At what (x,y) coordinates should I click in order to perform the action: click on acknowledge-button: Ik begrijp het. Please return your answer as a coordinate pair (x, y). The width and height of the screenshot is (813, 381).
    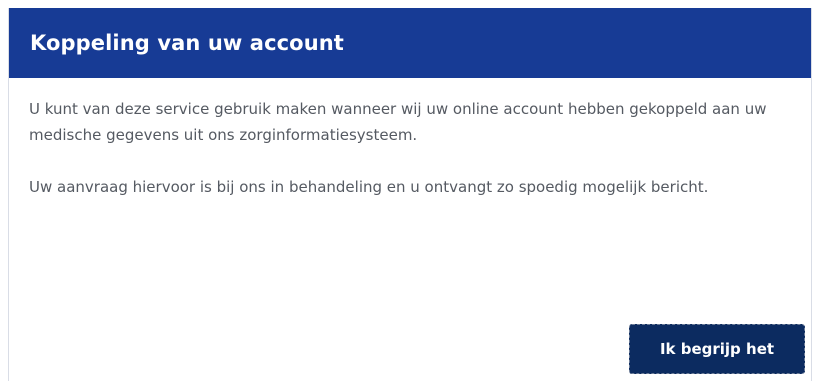
    Looking at the image, I should click on (717, 349).